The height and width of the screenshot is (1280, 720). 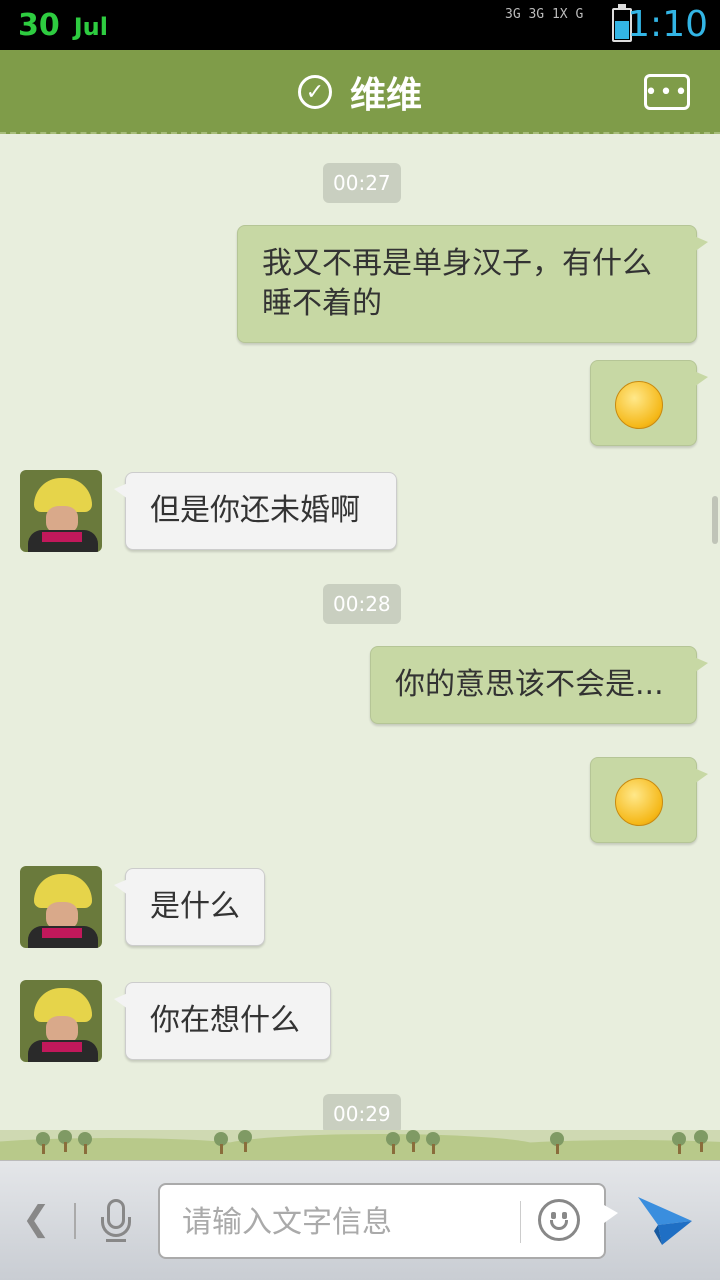 I want to click on message-text: 我又不再是单身汉子，有什么睡不着的, so click(x=457, y=283).